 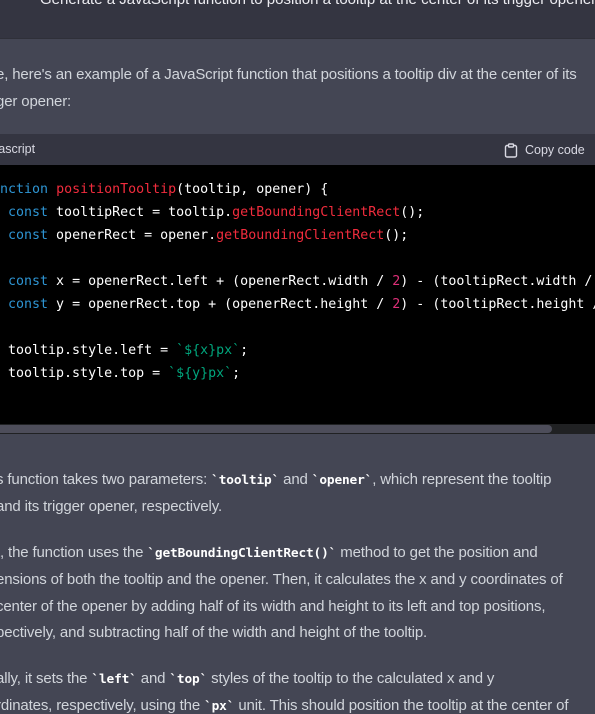 I want to click on code-line: tooltip.style.left = `${x}px`;, so click(x=124, y=350).